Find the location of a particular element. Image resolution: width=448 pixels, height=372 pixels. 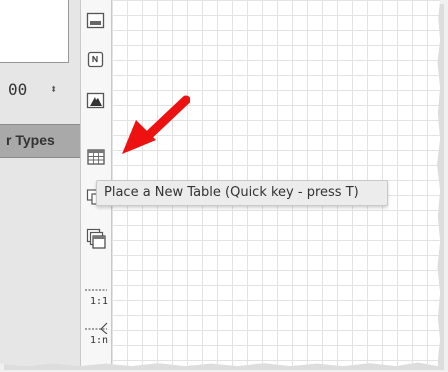

red-arrow-annotation is located at coordinates (156, 124).